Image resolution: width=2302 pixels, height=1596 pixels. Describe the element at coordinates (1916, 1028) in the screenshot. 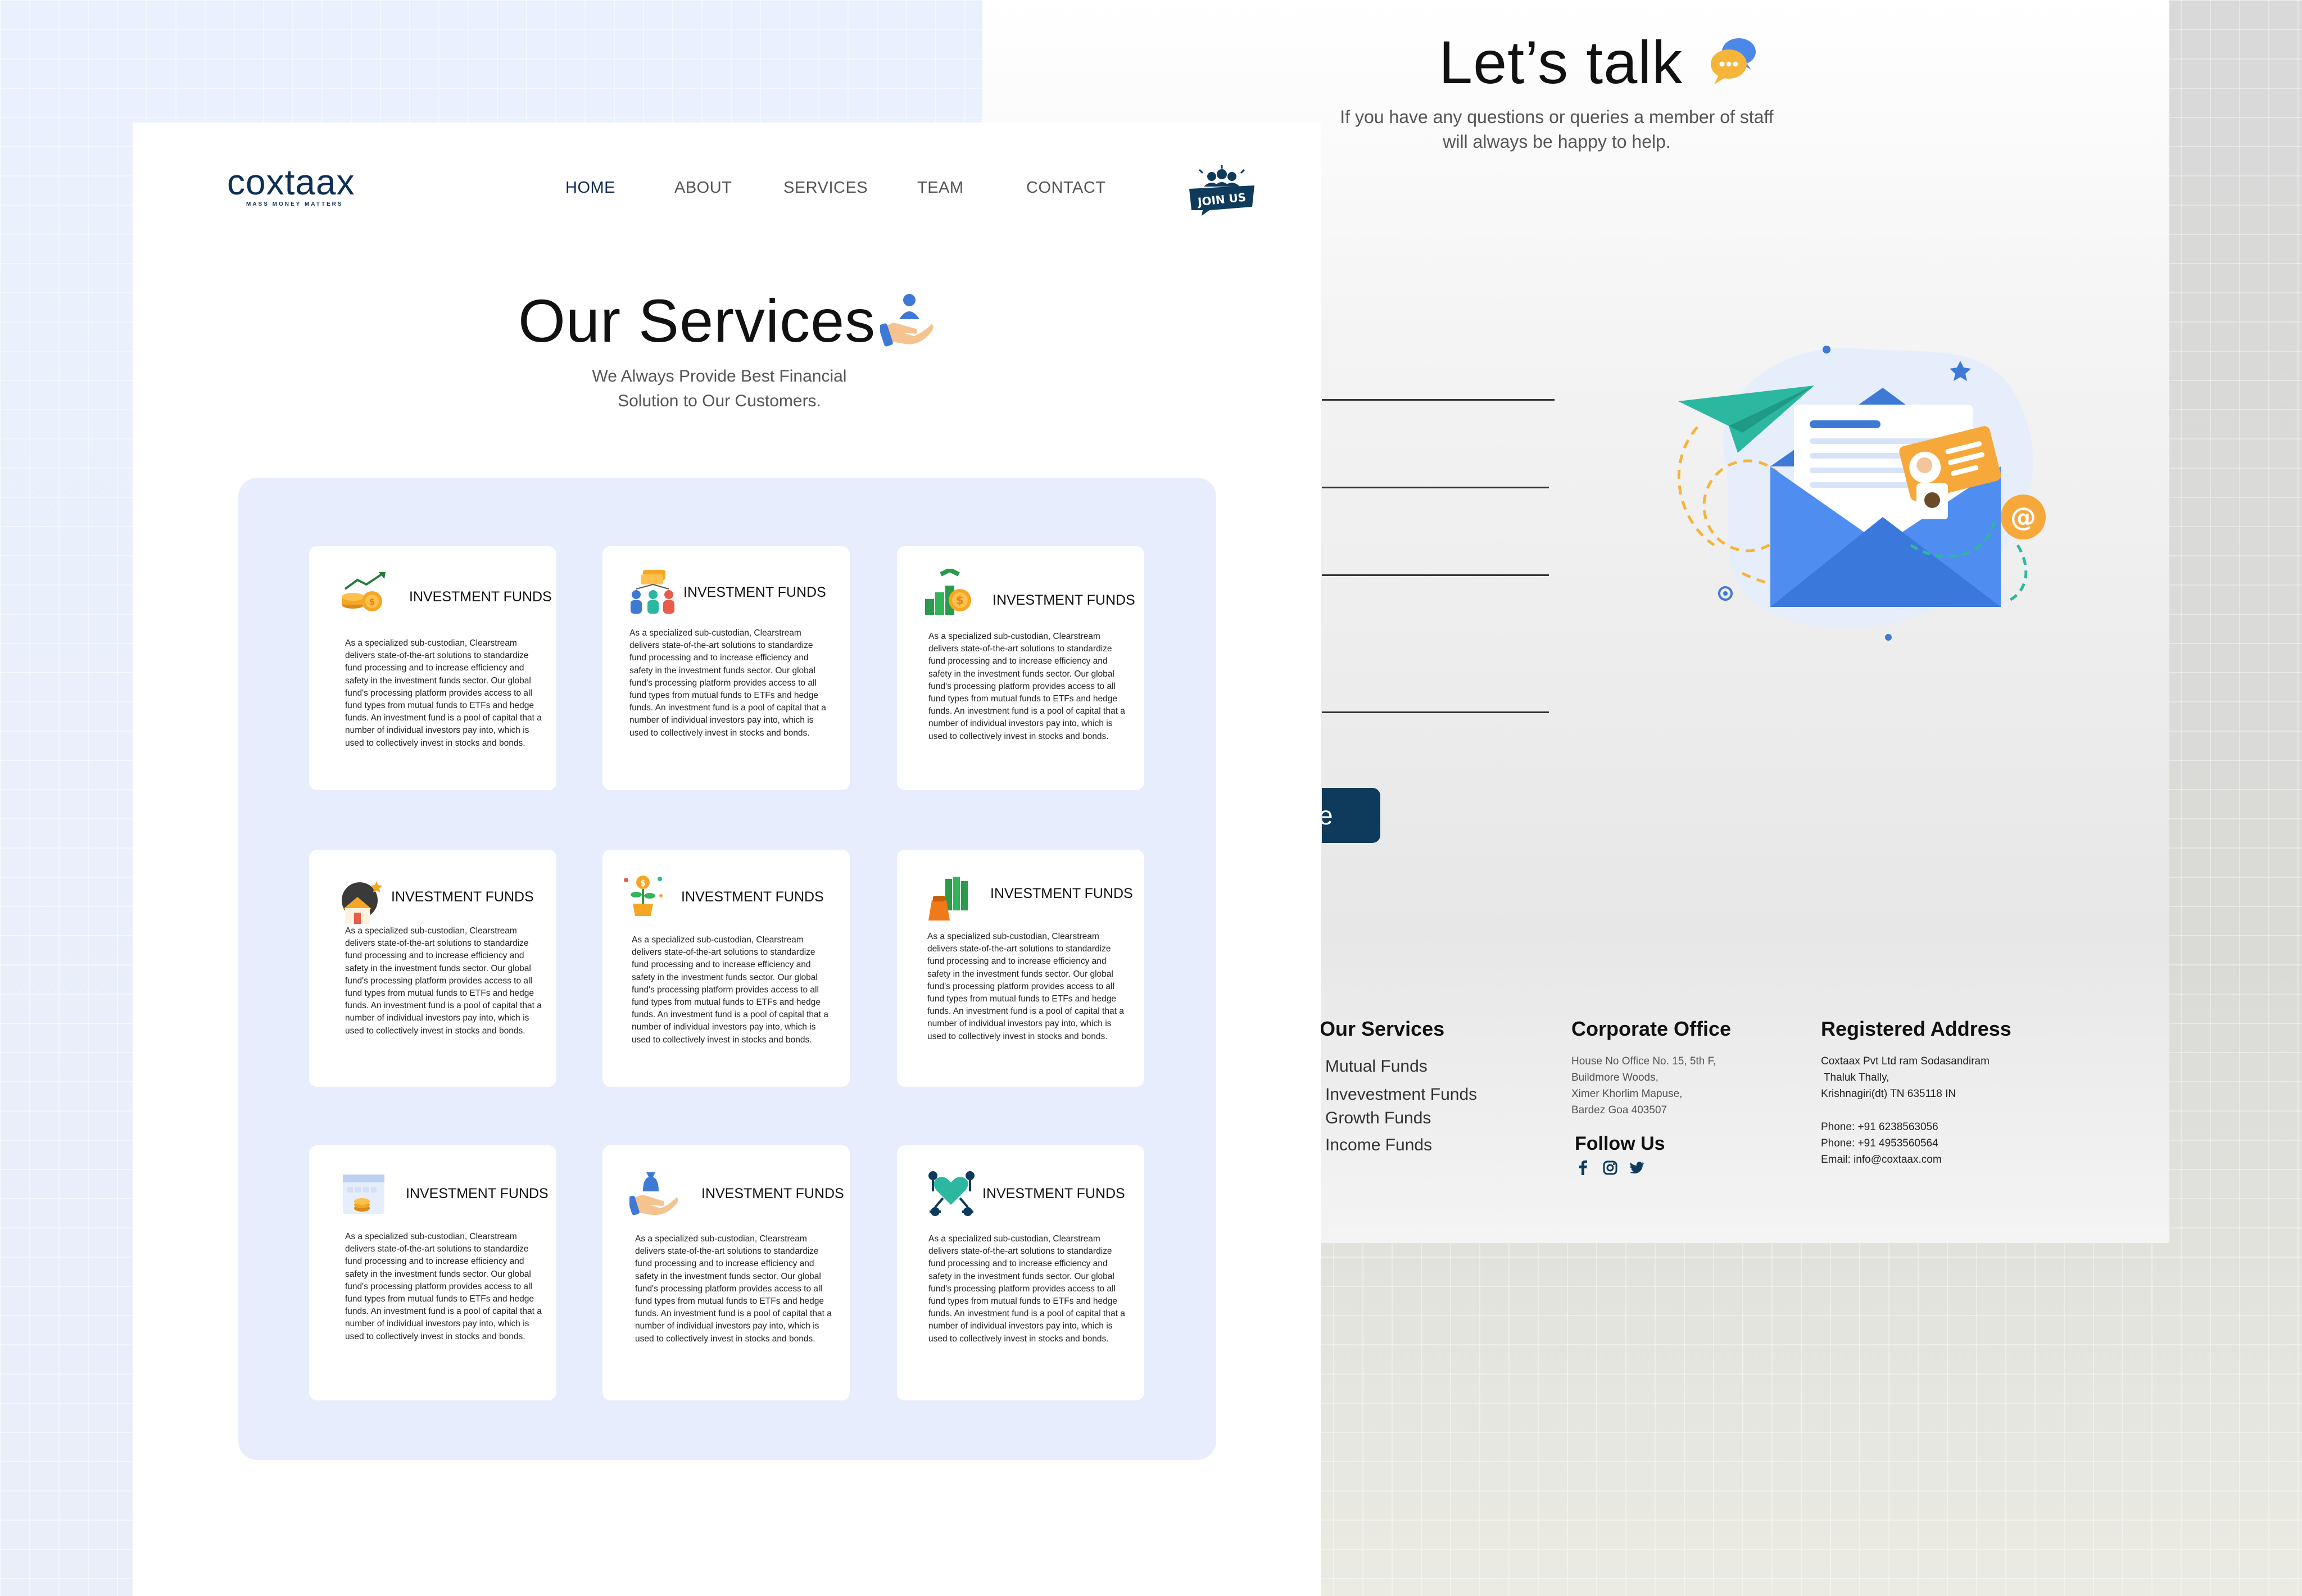

I see `footer-registered-heading: Registered Address` at that location.